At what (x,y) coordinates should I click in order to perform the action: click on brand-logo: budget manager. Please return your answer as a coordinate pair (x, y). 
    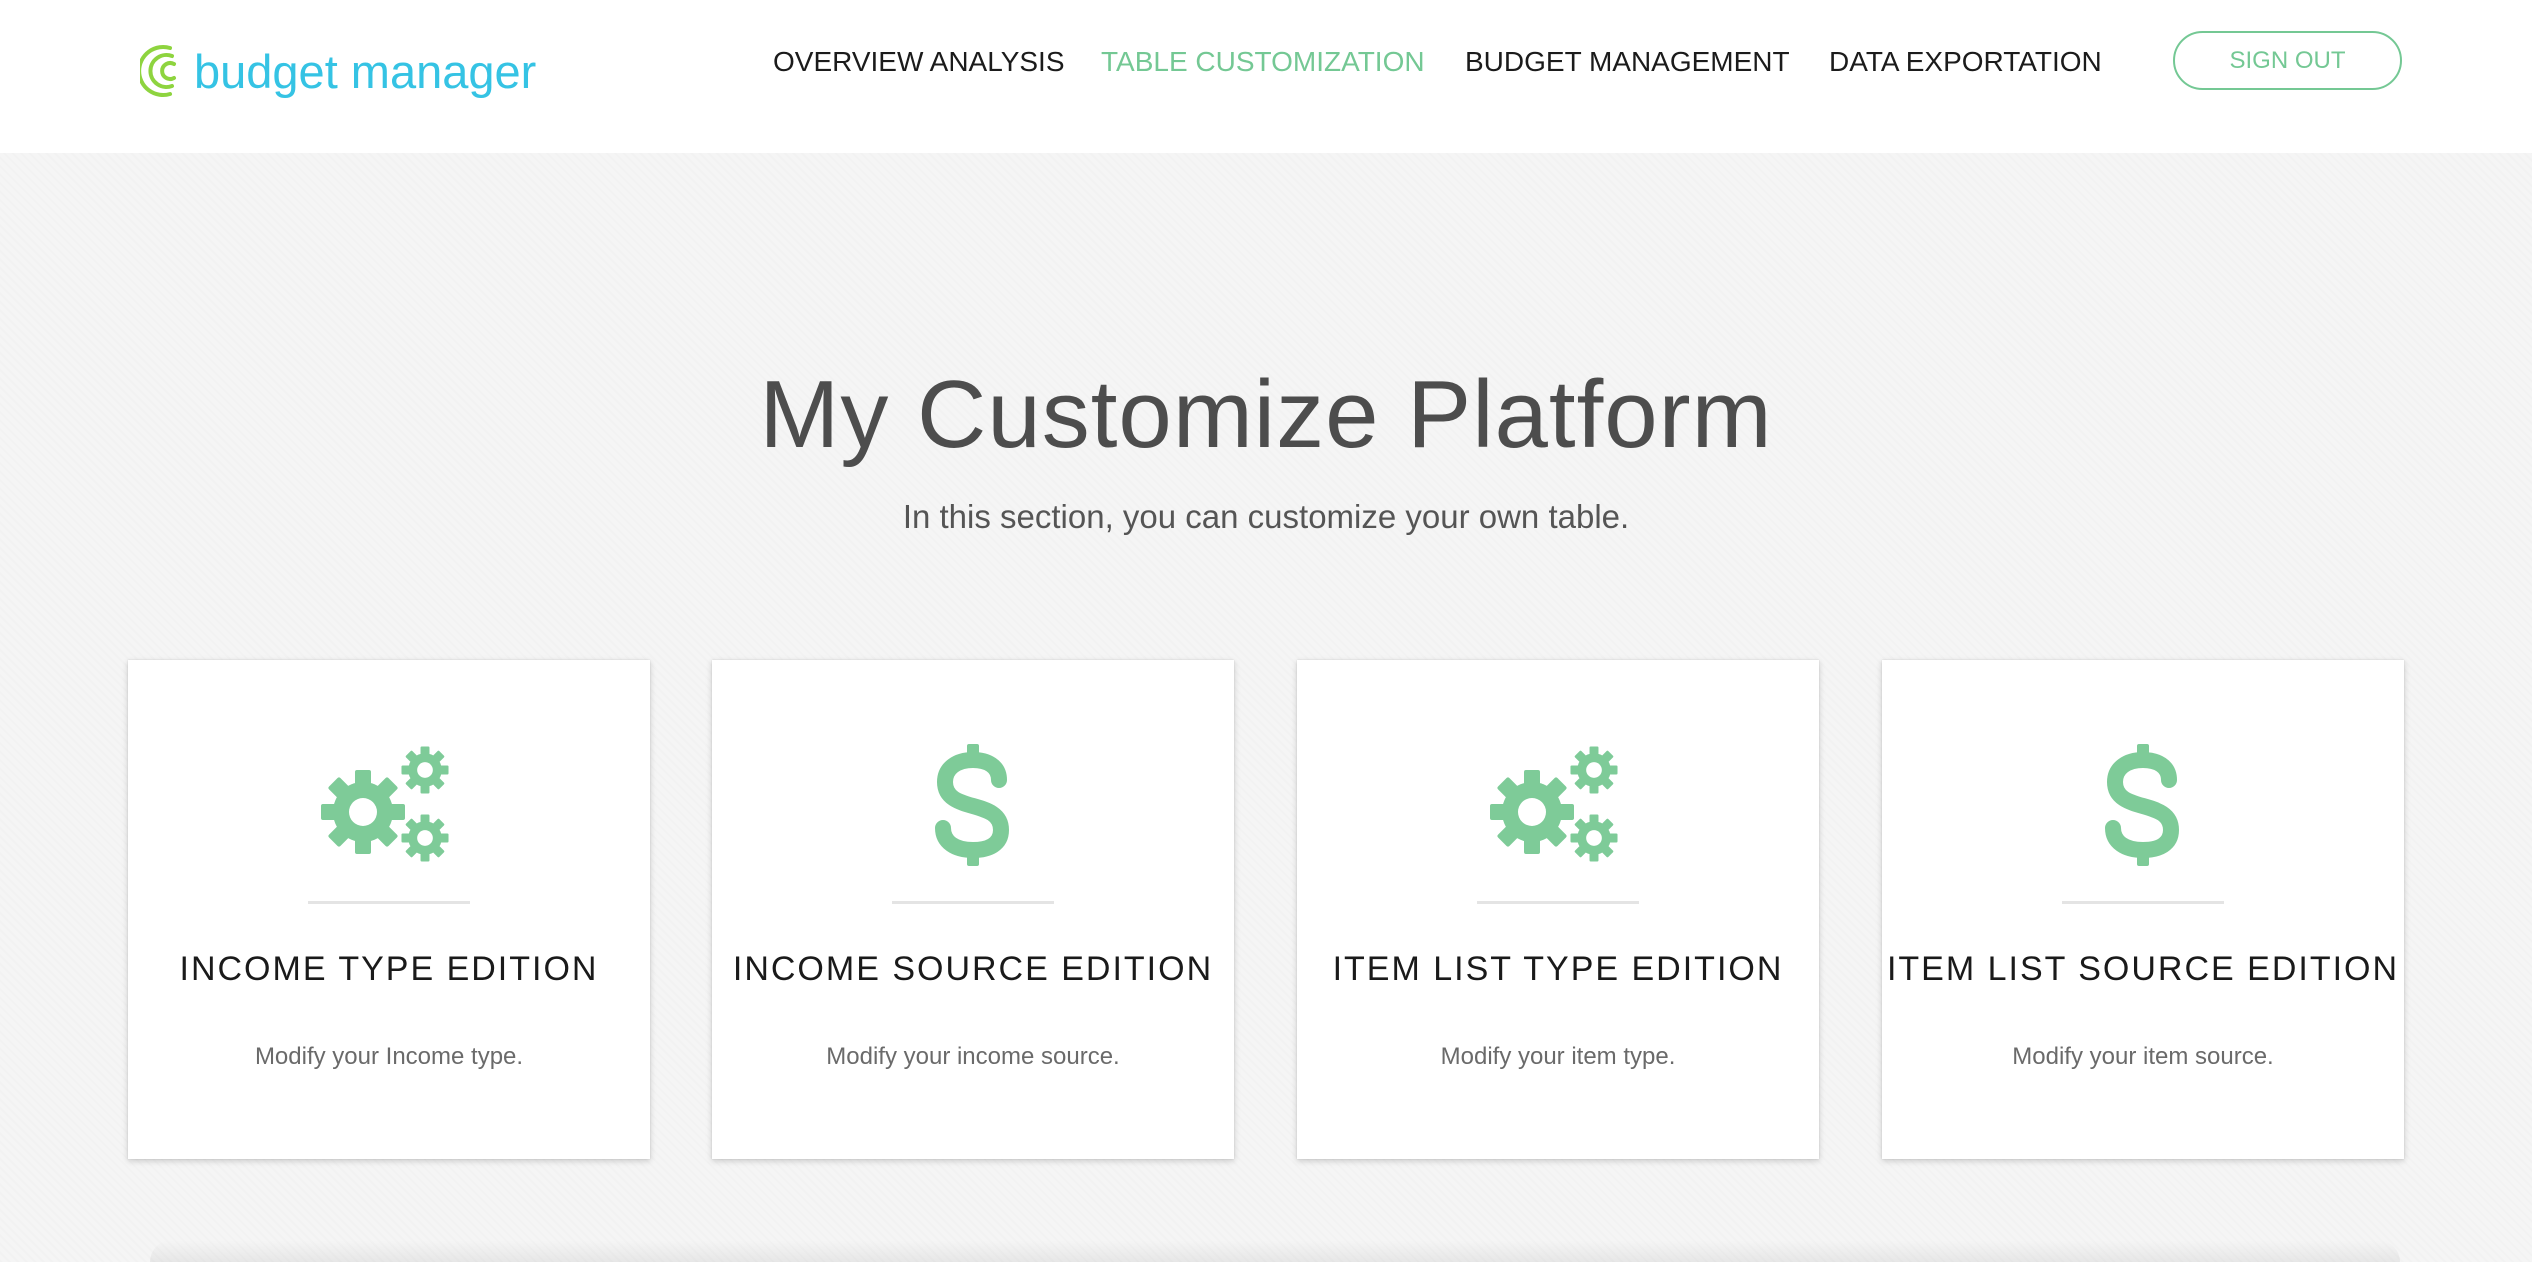
    Looking at the image, I should click on (338, 71).